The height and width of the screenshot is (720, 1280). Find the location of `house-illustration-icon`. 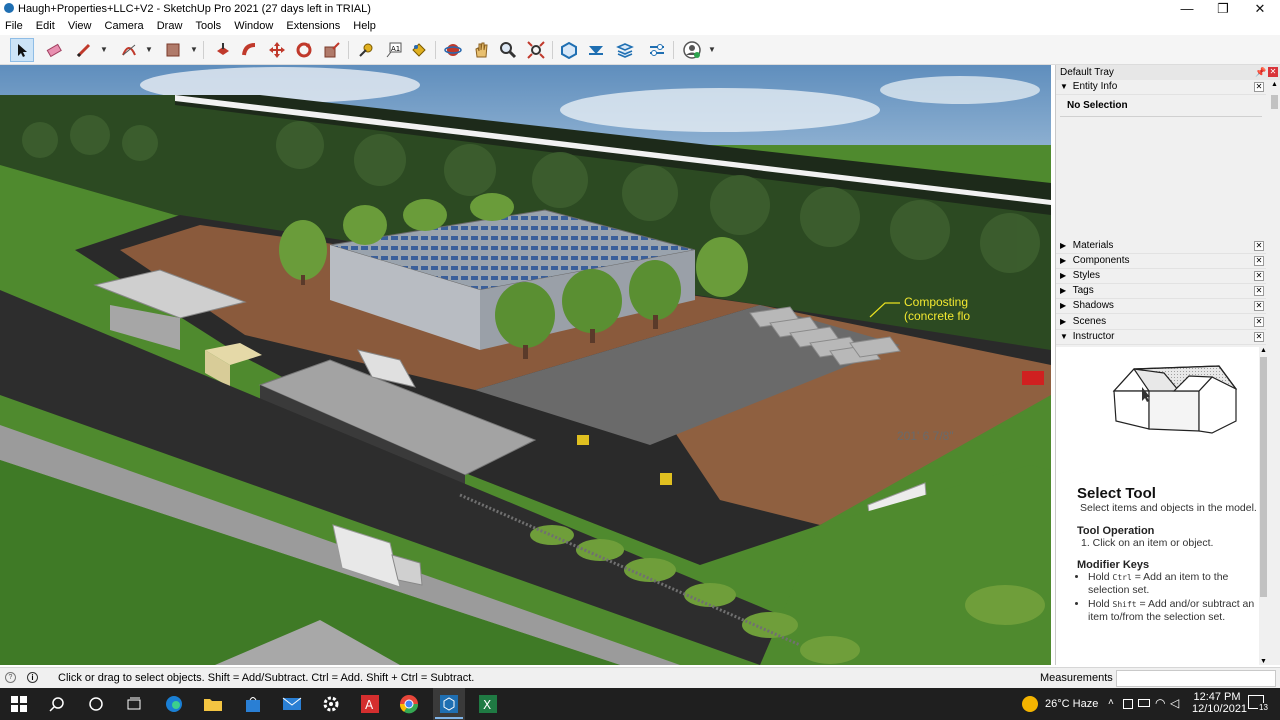

house-illustration-icon is located at coordinates (1175, 399).